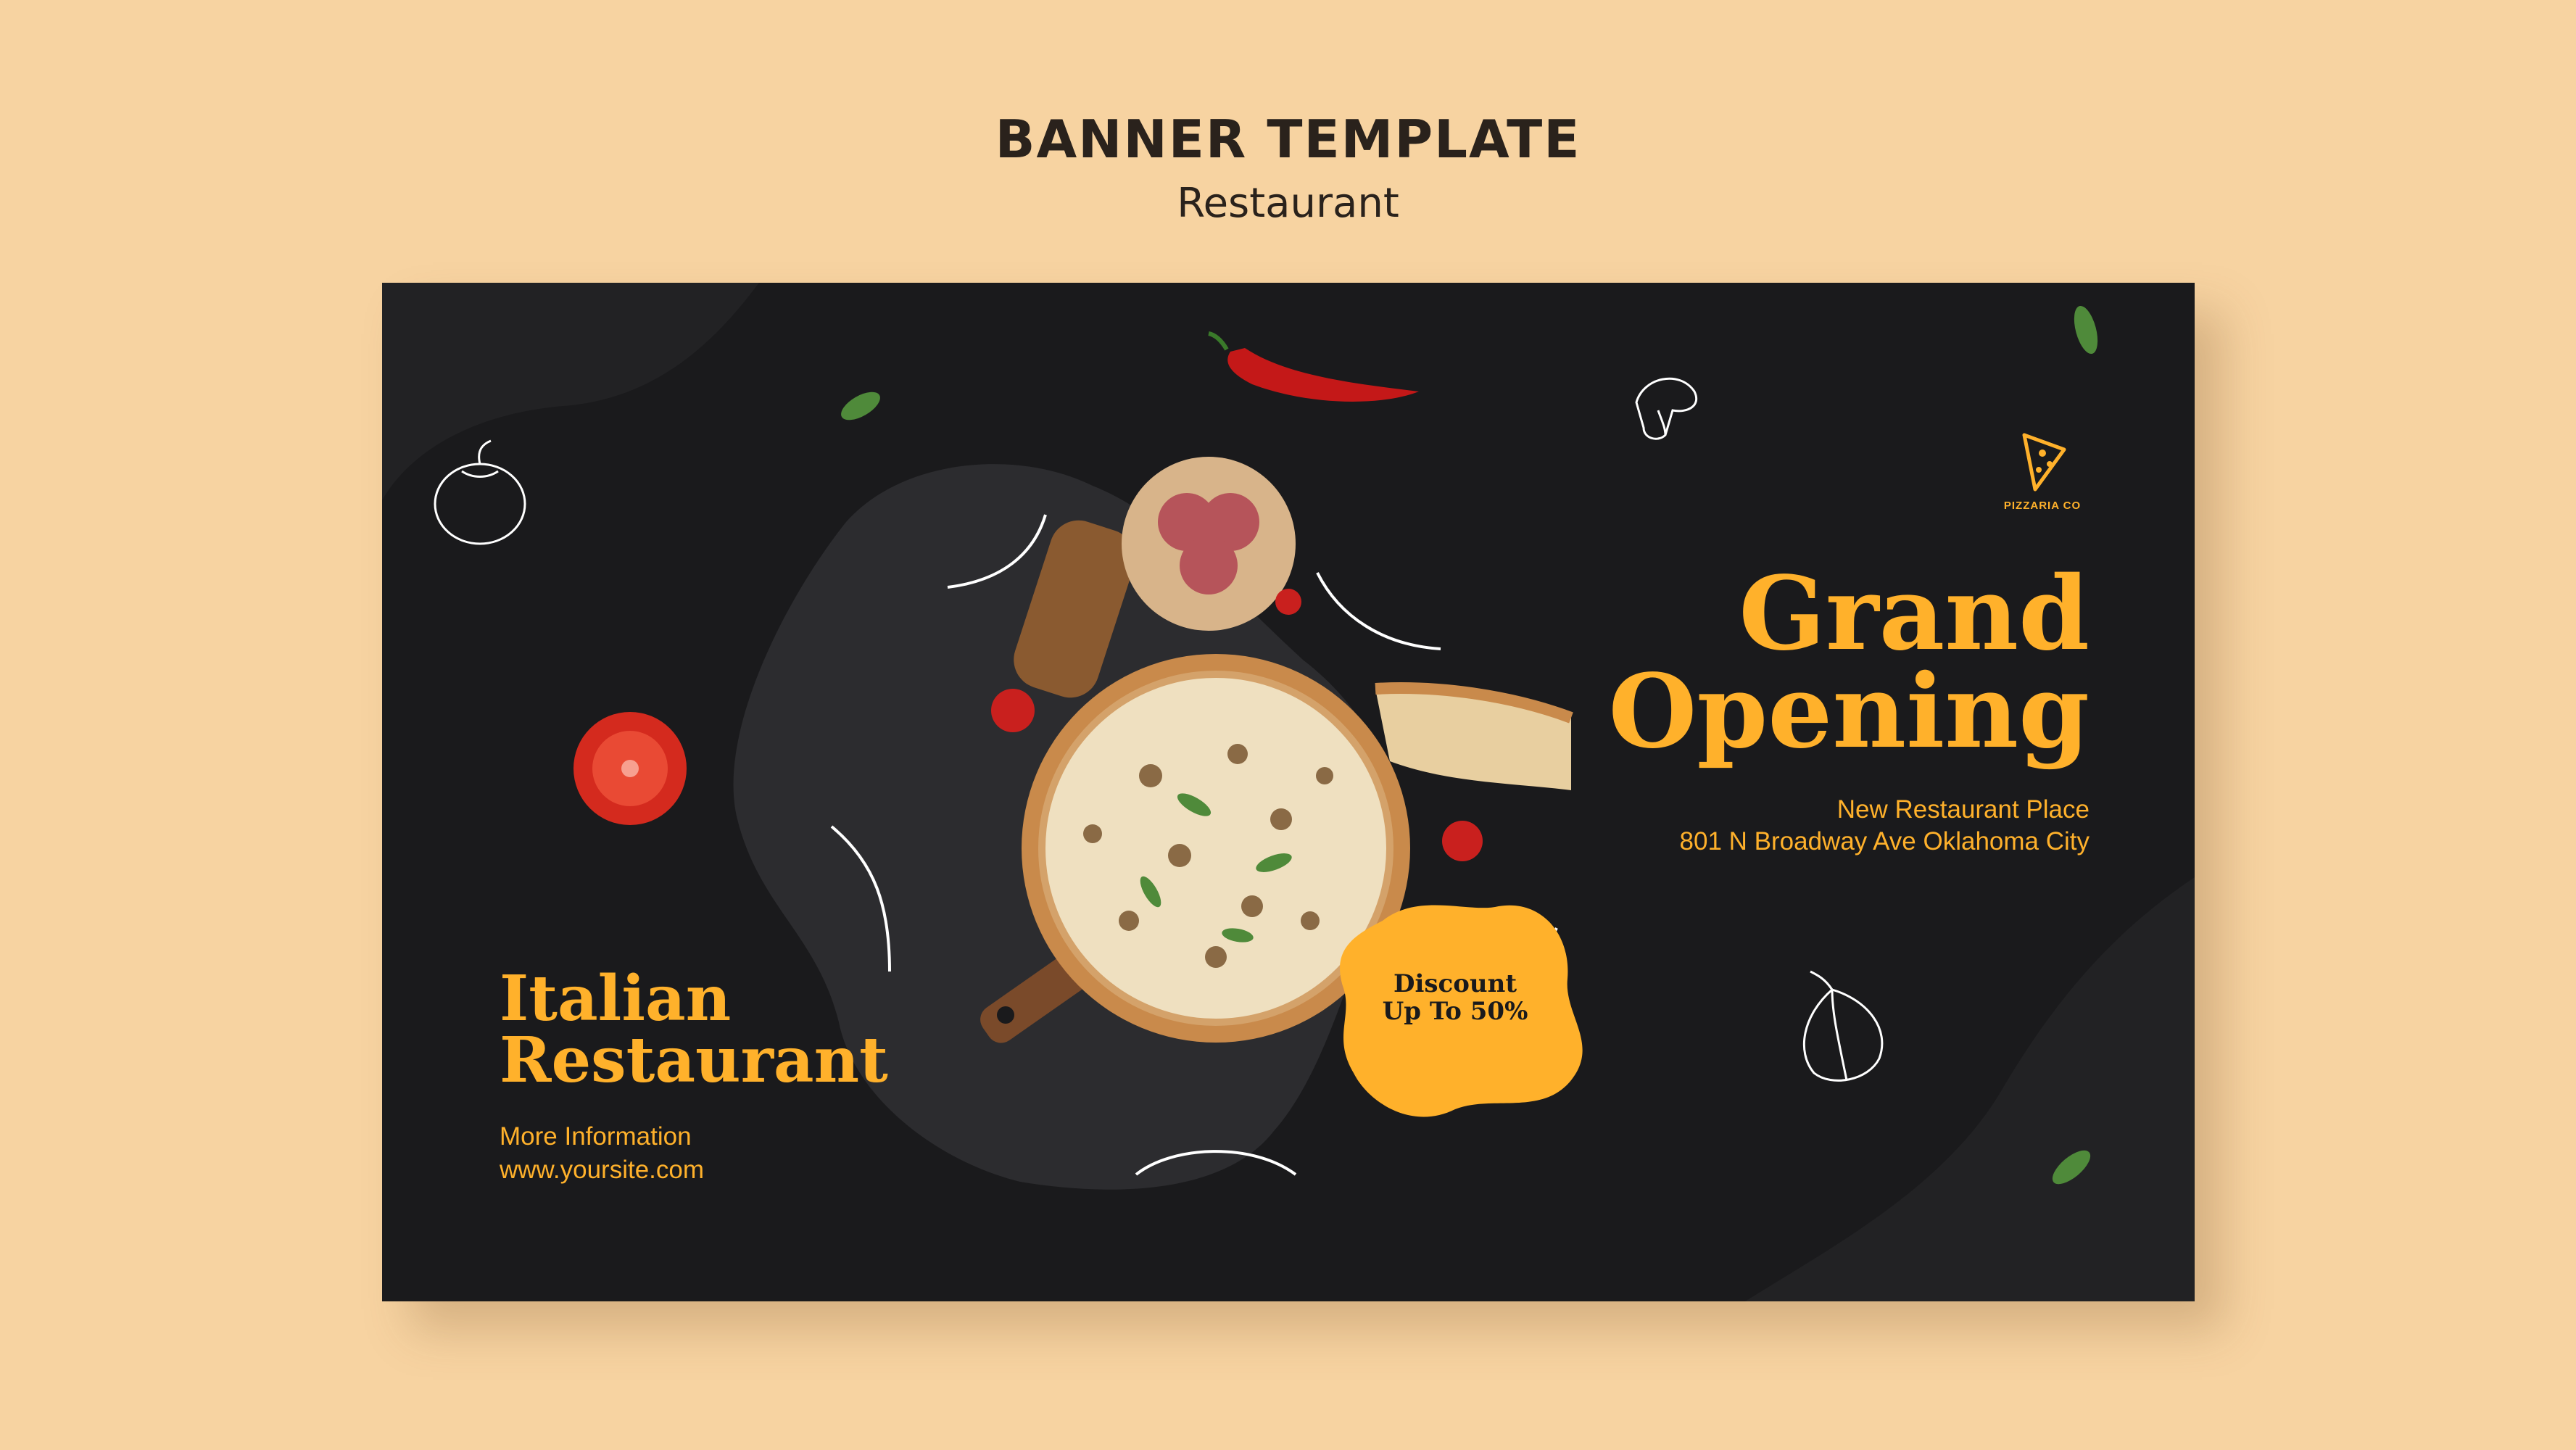 The width and height of the screenshot is (2576, 1450). Describe the element at coordinates (596, 1136) in the screenshot. I see `more-information-label: More Information` at that location.